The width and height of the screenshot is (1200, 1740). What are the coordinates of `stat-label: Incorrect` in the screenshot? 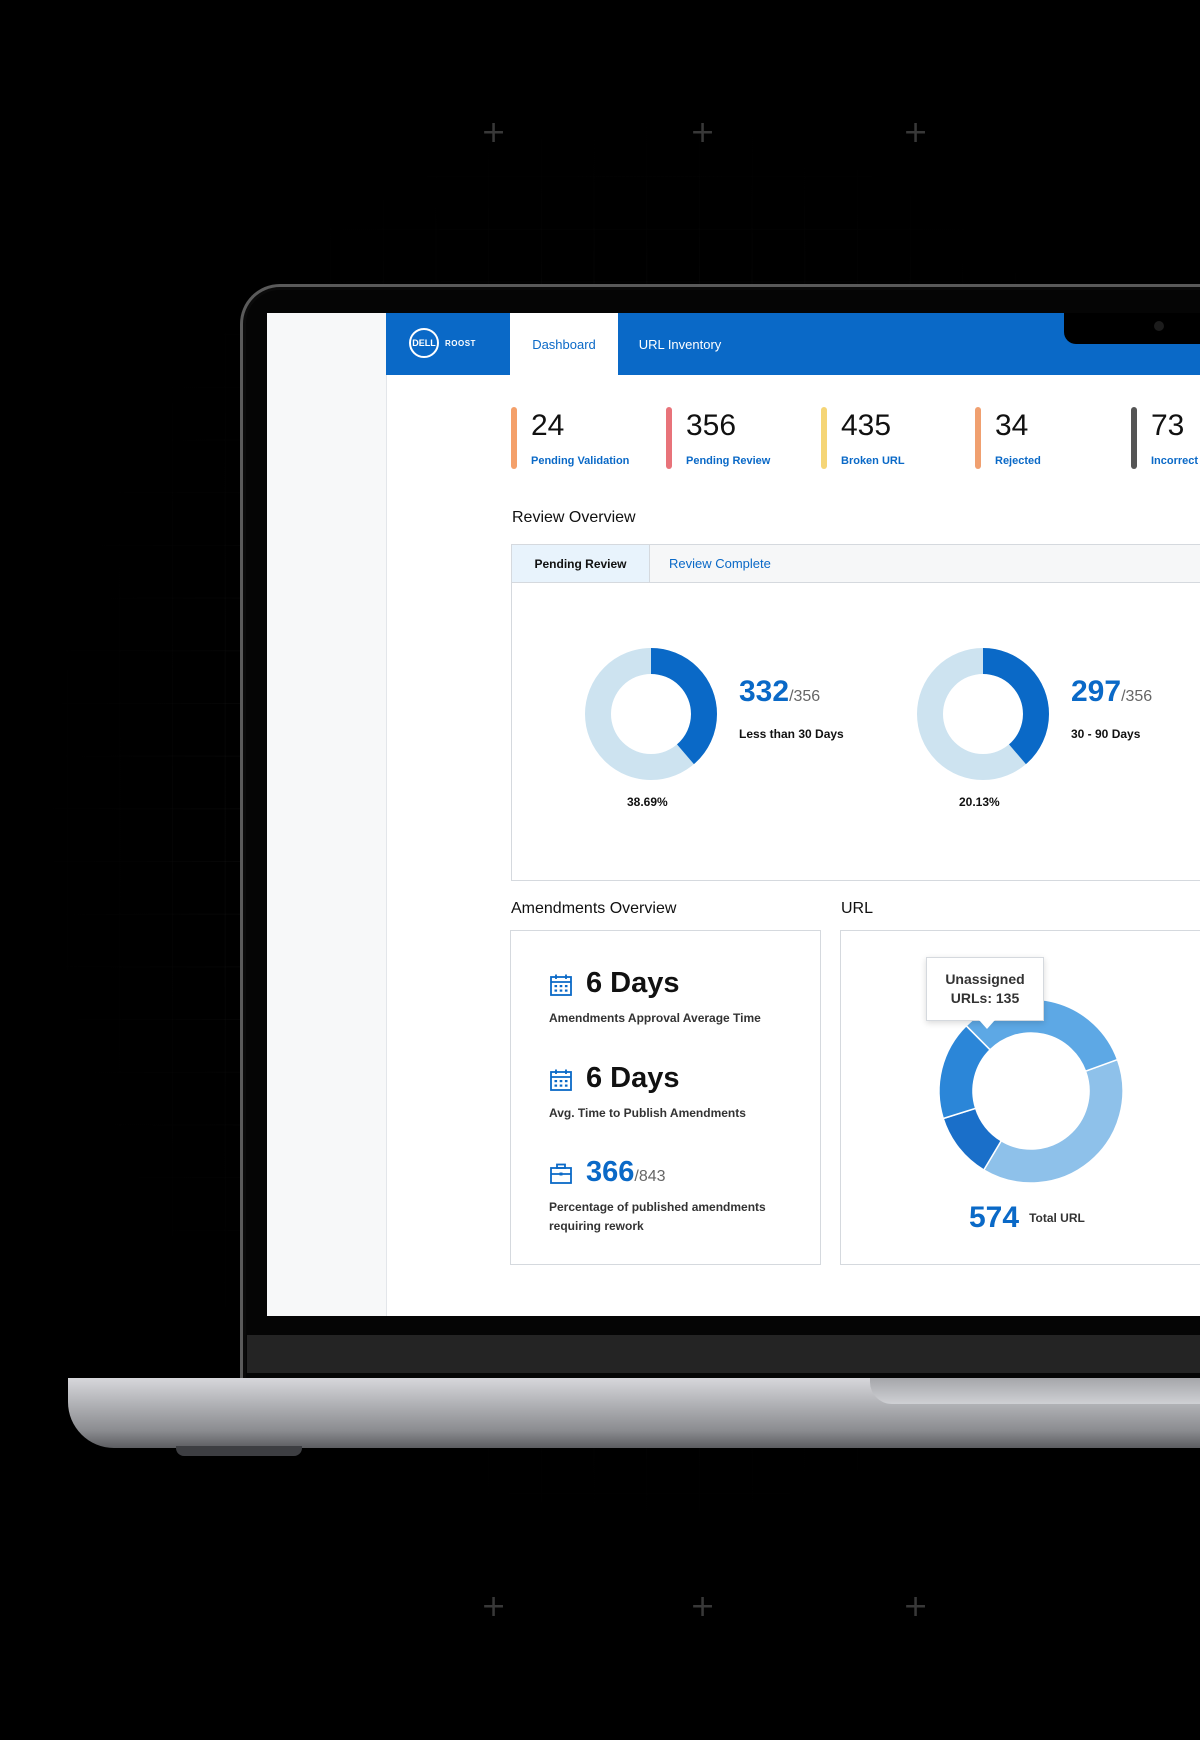 It's located at (1175, 461).